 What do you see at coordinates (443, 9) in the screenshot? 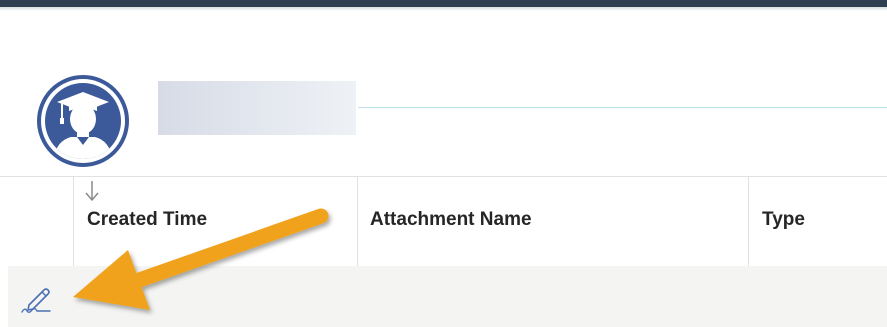
I see `top-bar-shadow` at bounding box center [443, 9].